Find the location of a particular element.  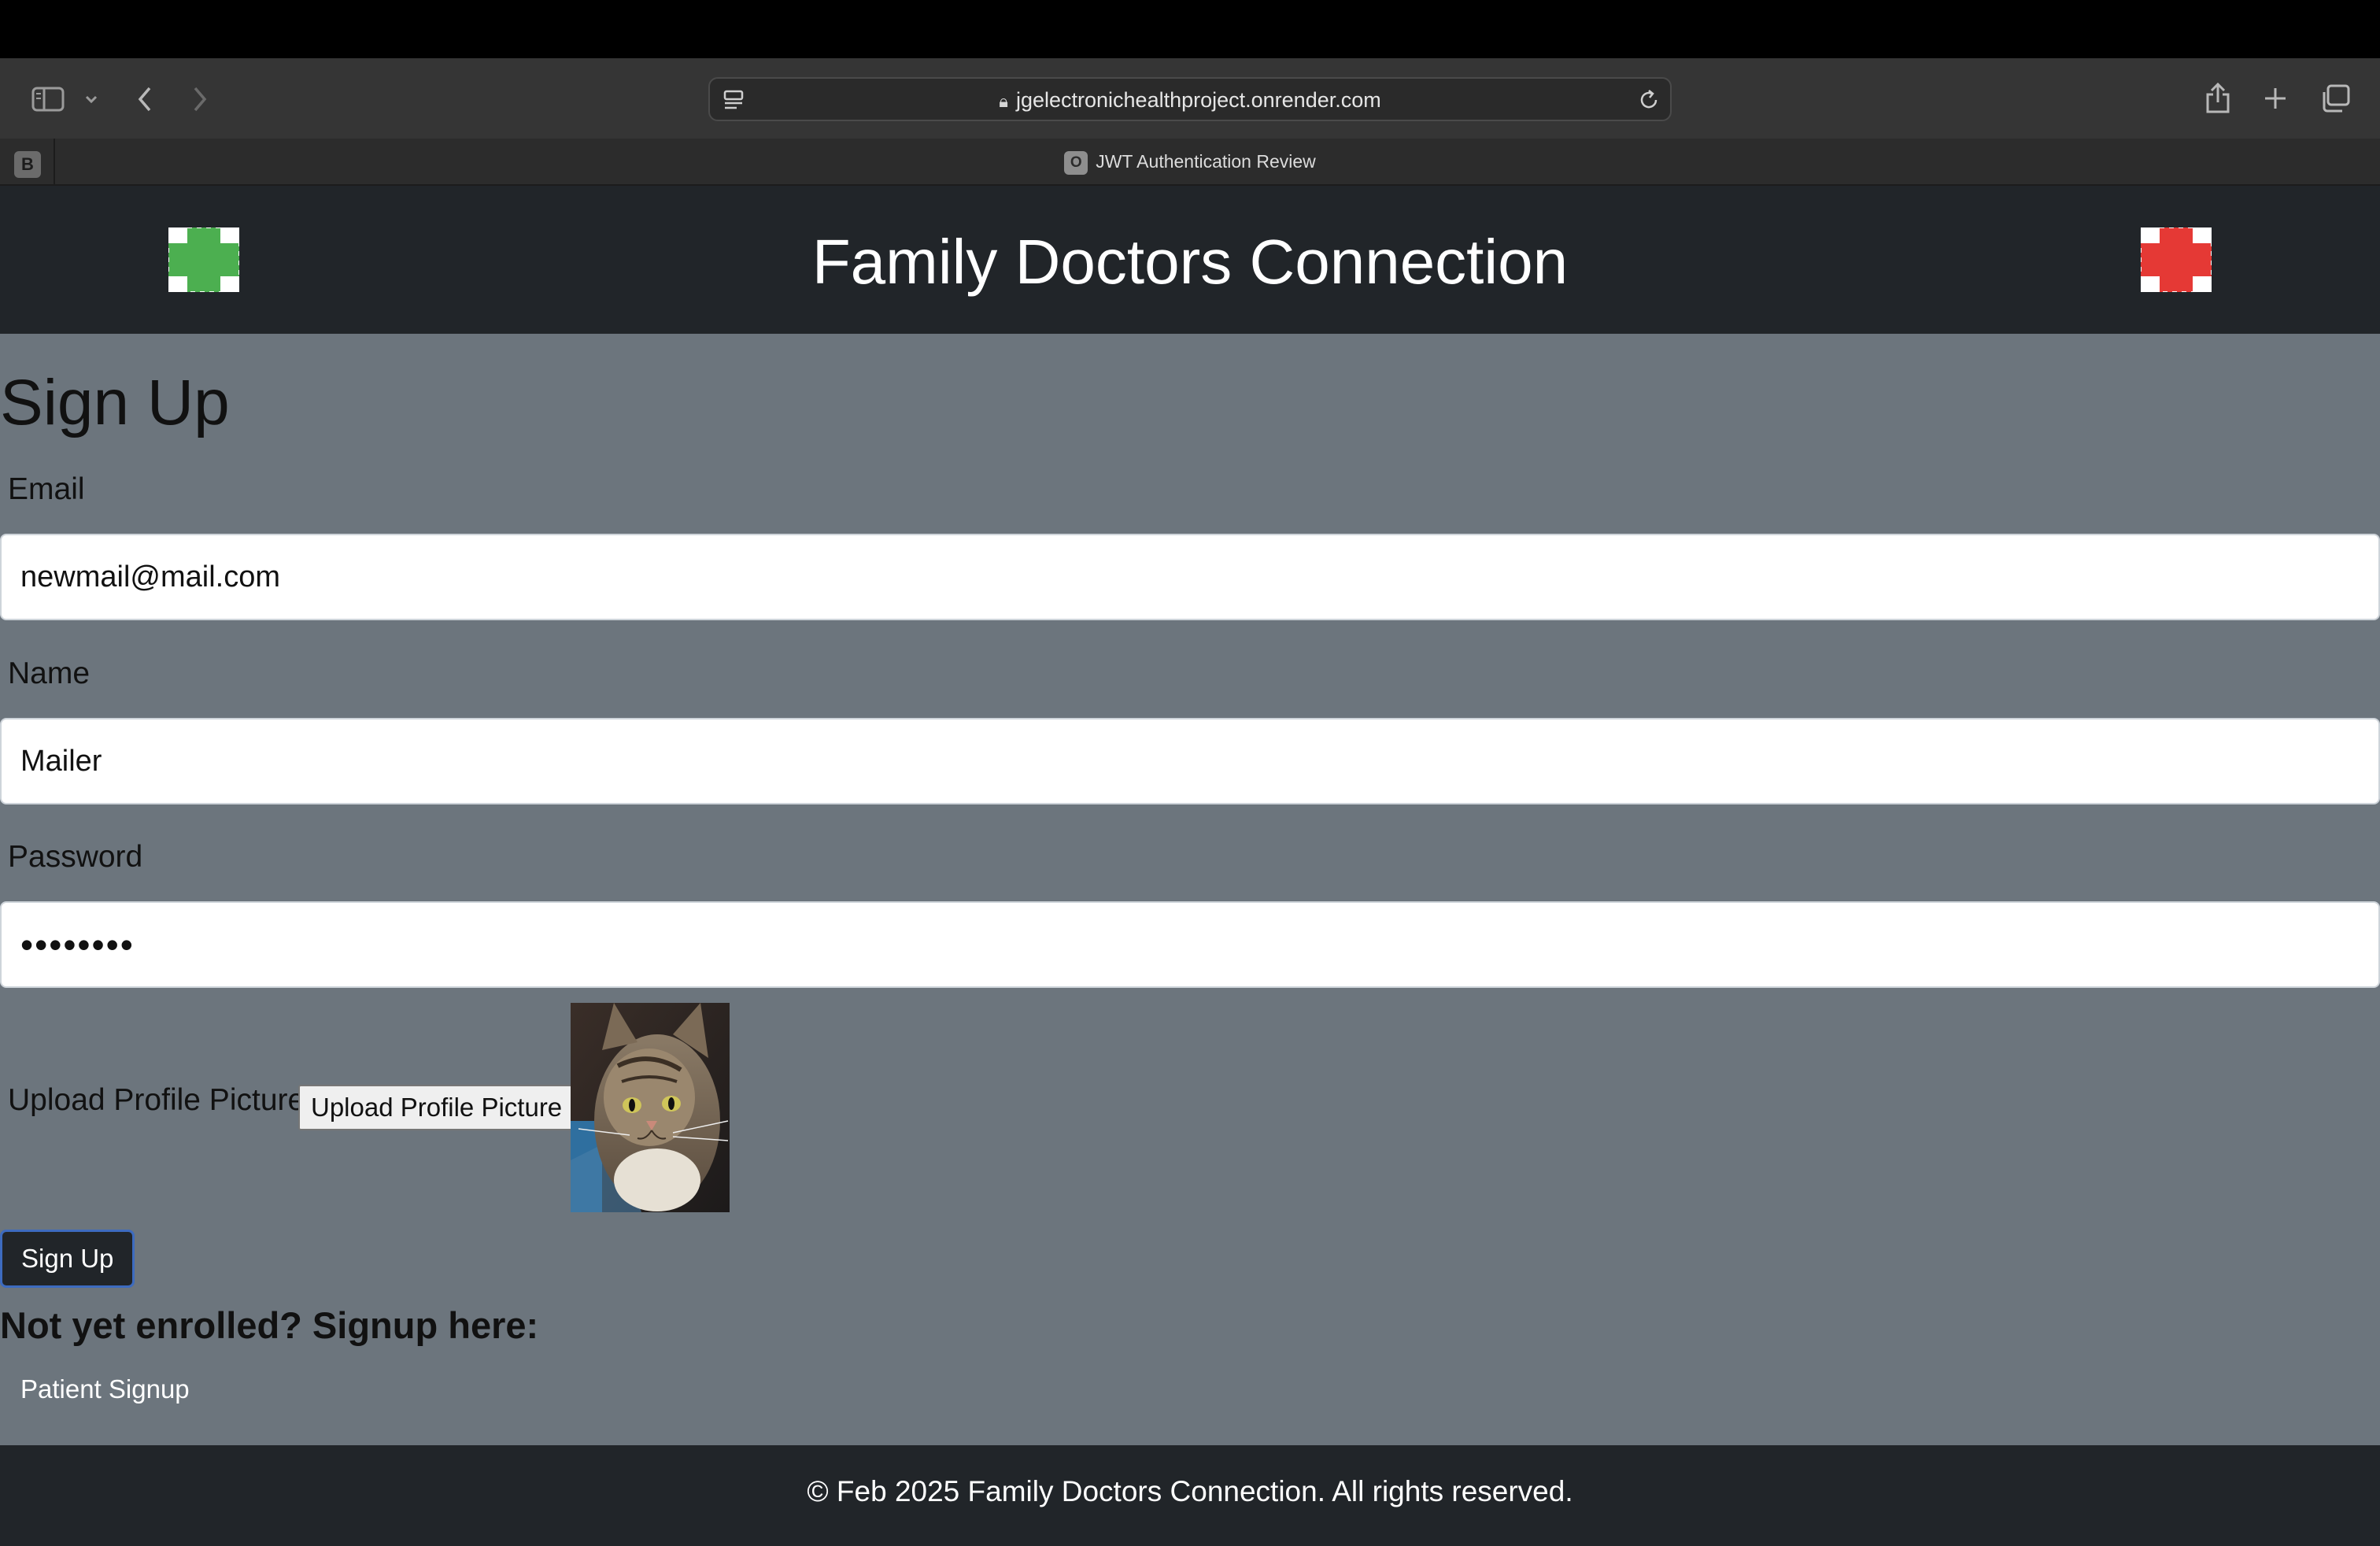

site-title: Family Doctors Connection is located at coordinates (1190, 262).